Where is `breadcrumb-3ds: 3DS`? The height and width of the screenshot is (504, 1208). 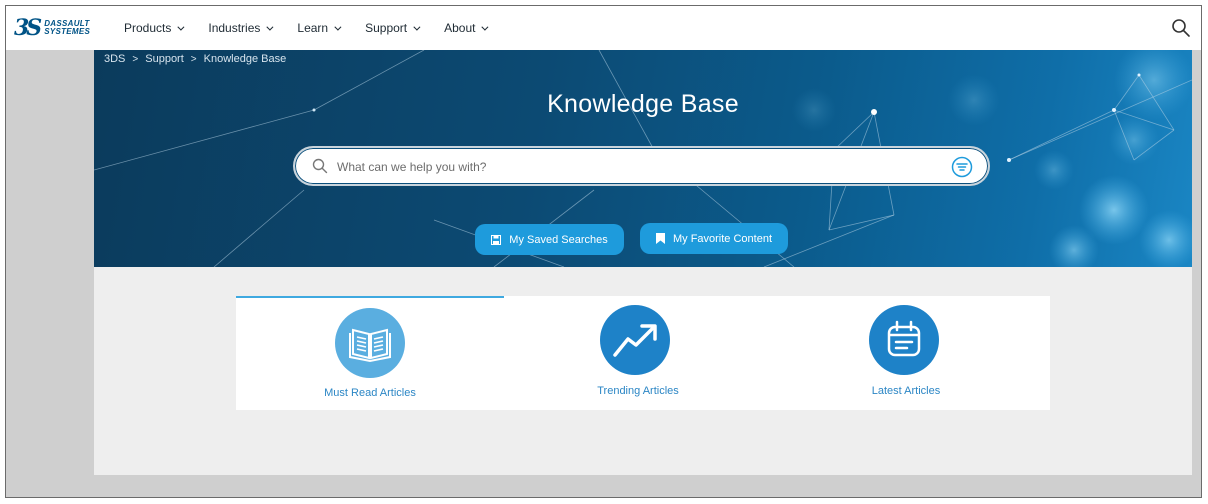 breadcrumb-3ds: 3DS is located at coordinates (114, 59).